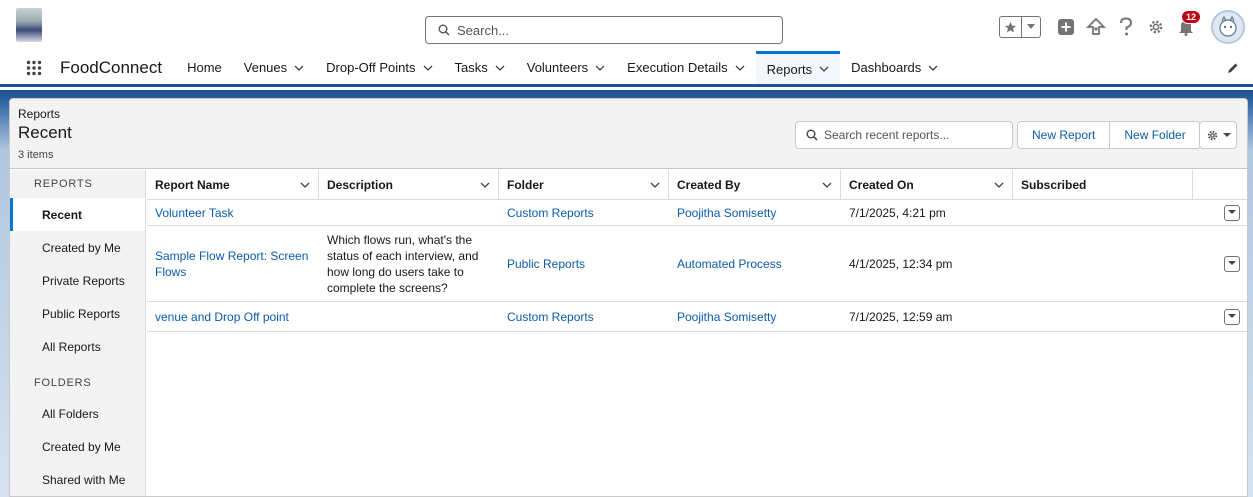 This screenshot has height=497, width=1253. What do you see at coordinates (63, 383) in the screenshot?
I see `sidebar-heading-folders: FOLDERS` at bounding box center [63, 383].